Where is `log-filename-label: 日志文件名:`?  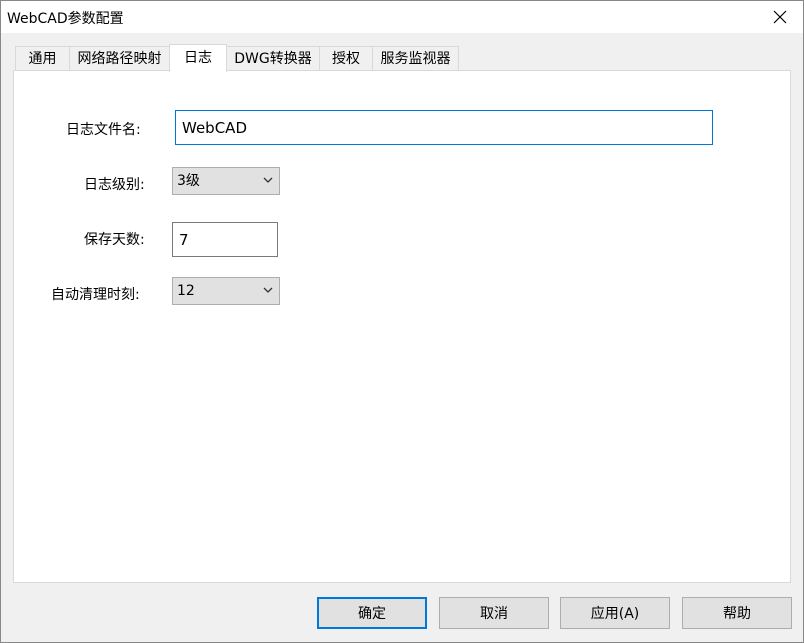
log-filename-label: 日志文件名: is located at coordinates (103, 130).